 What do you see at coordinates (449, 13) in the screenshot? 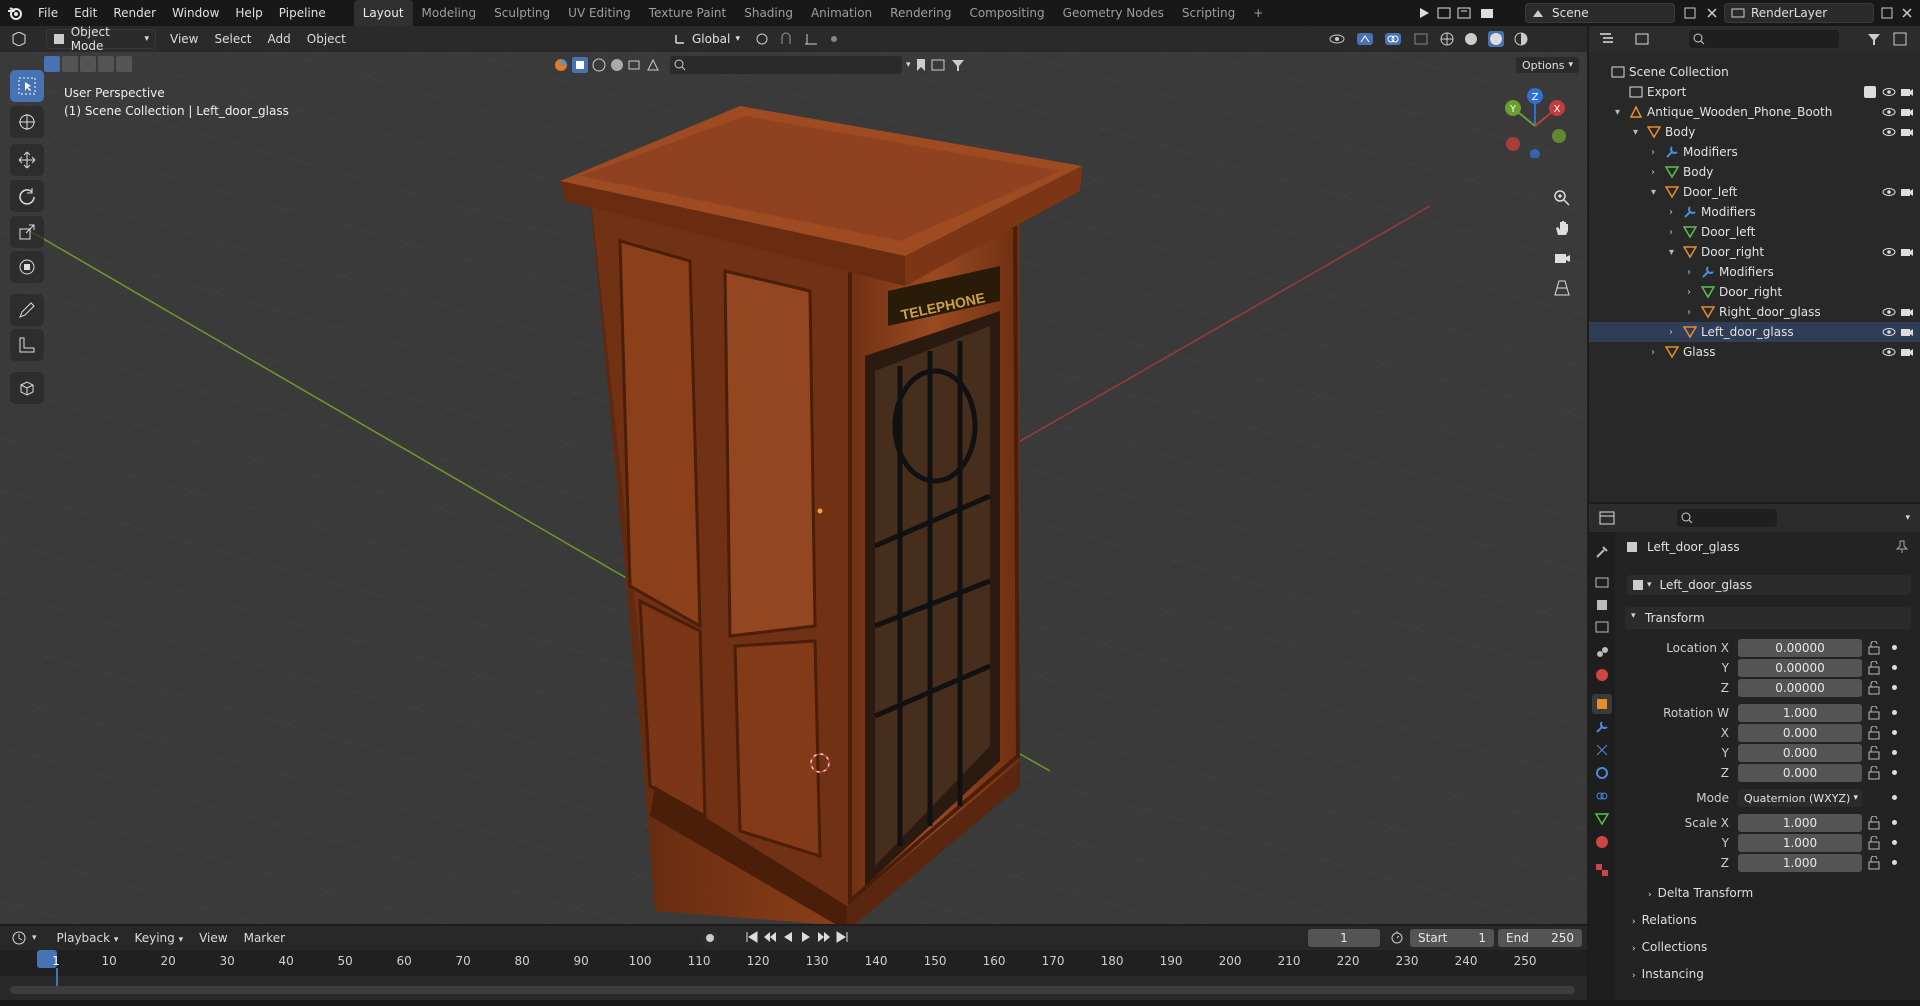
I see `tab-modeling: Modeling` at bounding box center [449, 13].